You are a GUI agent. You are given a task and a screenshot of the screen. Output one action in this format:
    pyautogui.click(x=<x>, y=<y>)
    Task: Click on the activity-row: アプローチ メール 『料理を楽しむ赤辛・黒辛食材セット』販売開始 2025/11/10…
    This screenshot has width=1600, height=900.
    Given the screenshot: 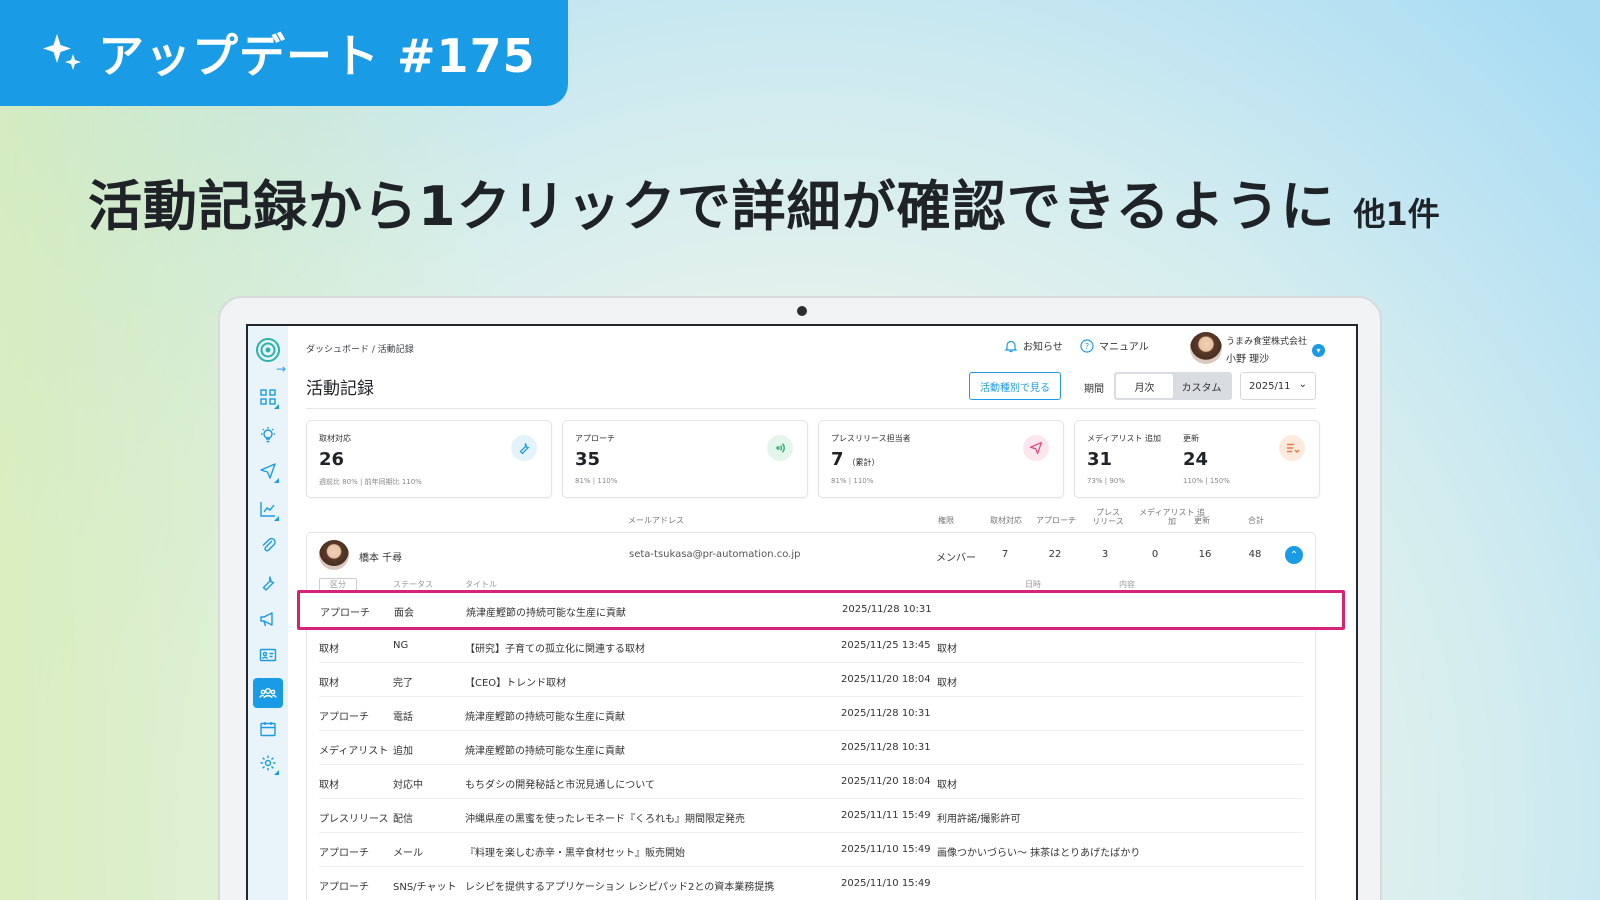 What is the action you would take?
    pyautogui.click(x=811, y=850)
    